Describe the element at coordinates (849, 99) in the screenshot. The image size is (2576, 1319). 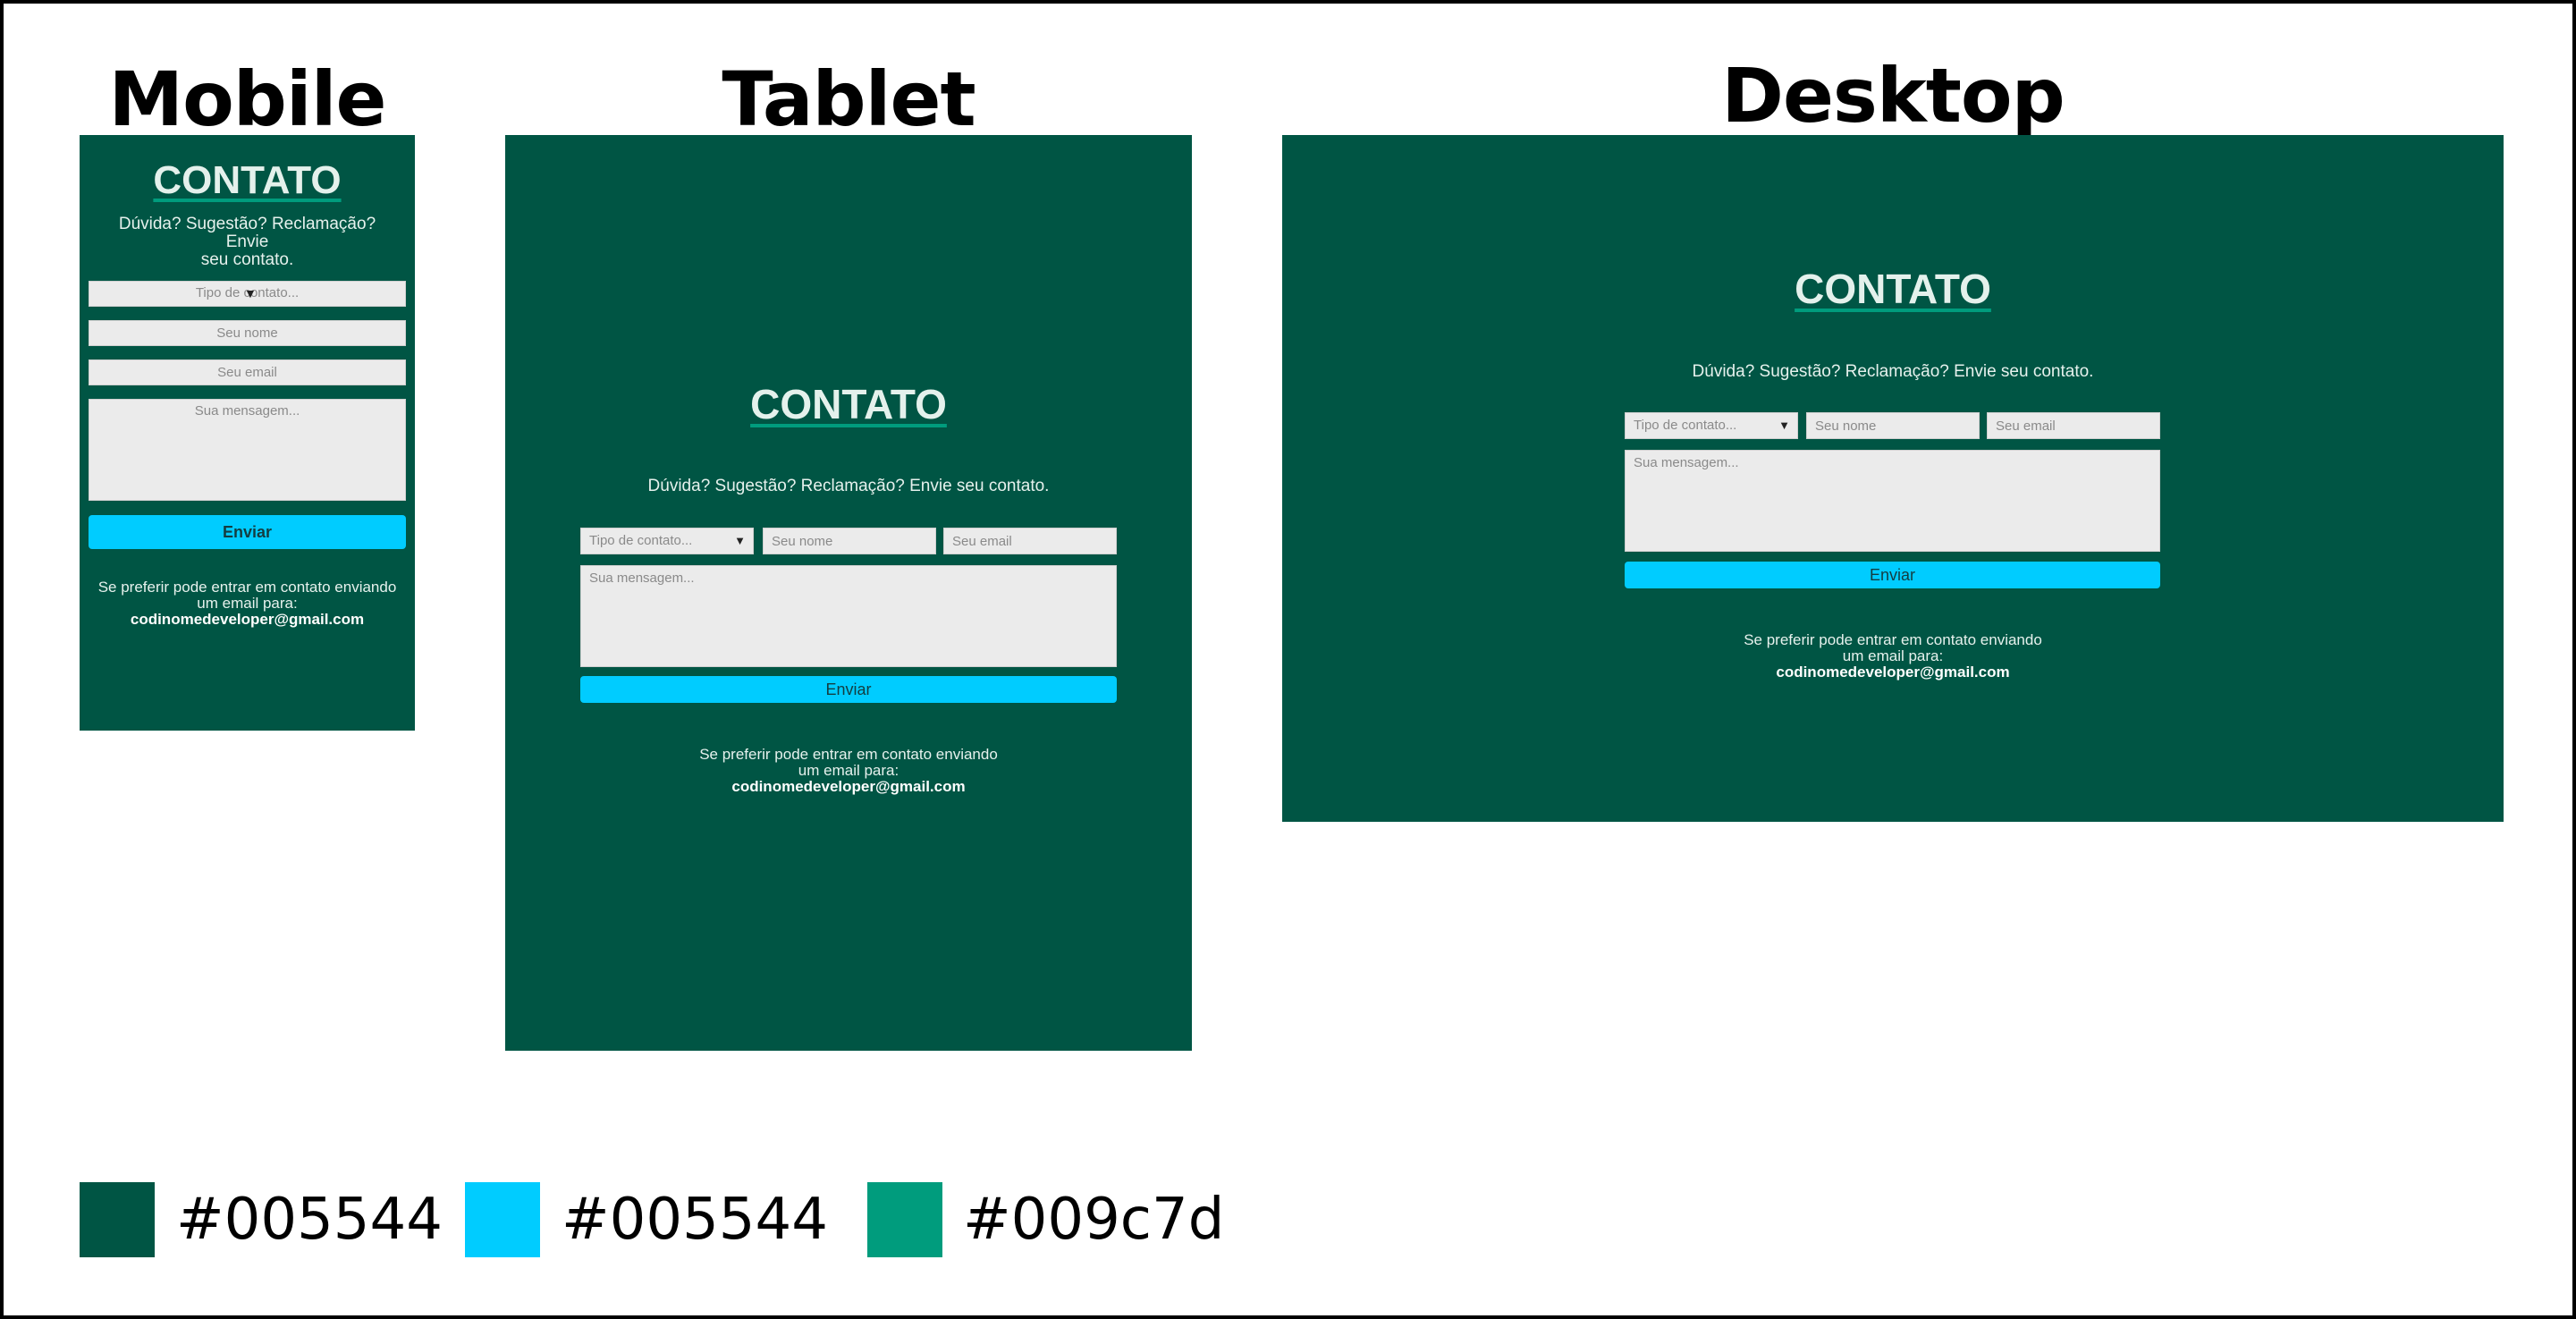
I see `heading-tablet: Tablet` at that location.